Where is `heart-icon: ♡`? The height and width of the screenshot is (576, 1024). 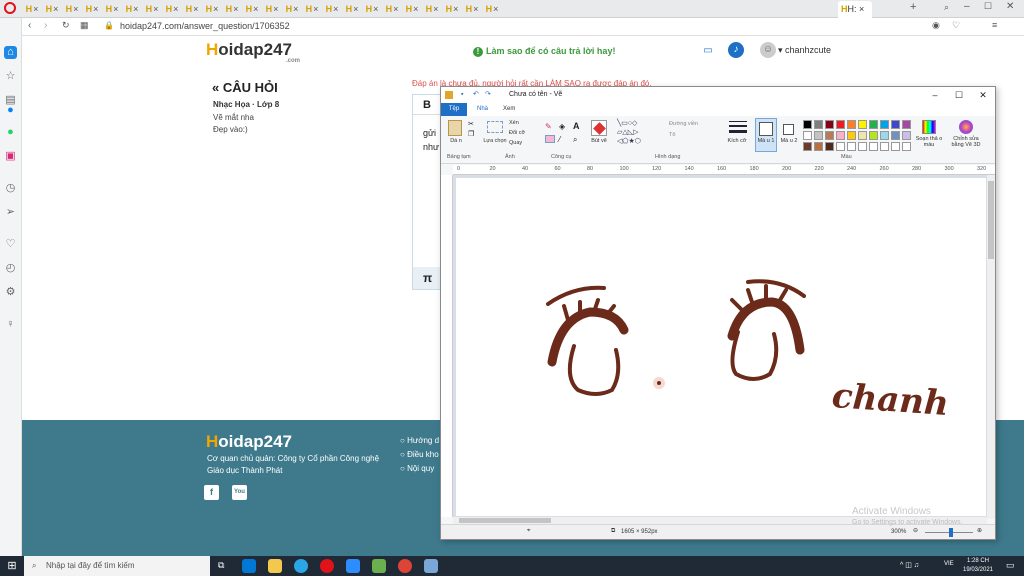 heart-icon: ♡ is located at coordinates (956, 25).